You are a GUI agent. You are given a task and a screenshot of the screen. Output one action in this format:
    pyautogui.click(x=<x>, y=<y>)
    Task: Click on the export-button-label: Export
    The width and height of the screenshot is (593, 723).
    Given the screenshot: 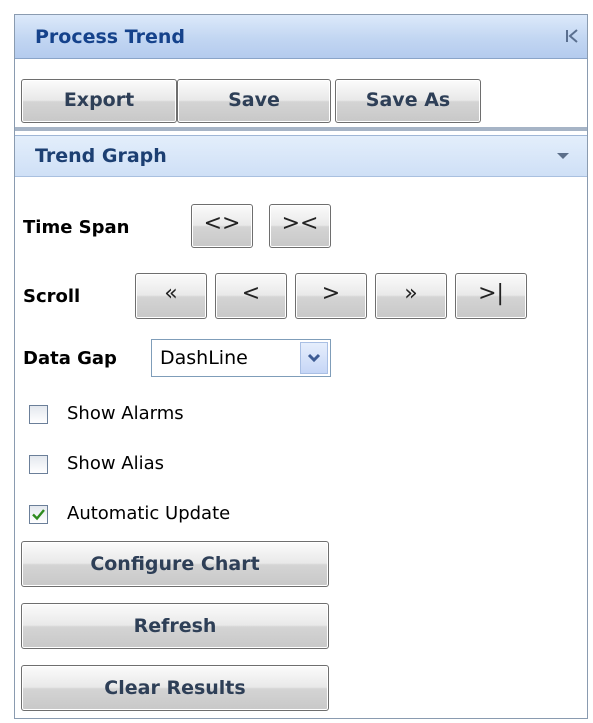 What is the action you would take?
    pyautogui.click(x=99, y=100)
    